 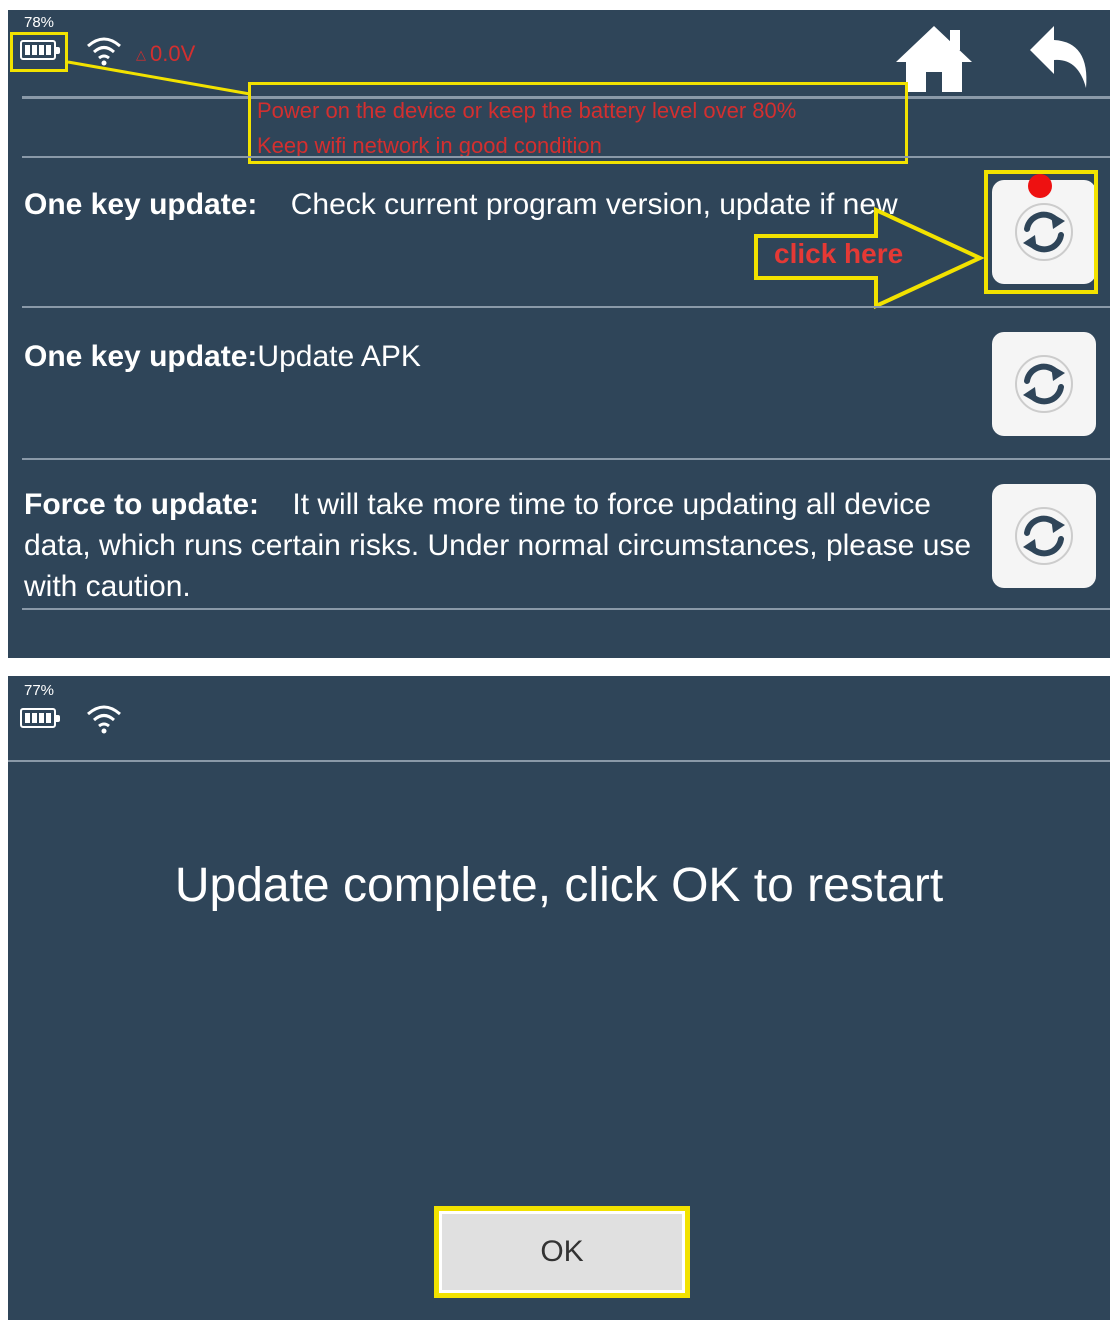 I want to click on battery-icon, so click(x=40, y=718).